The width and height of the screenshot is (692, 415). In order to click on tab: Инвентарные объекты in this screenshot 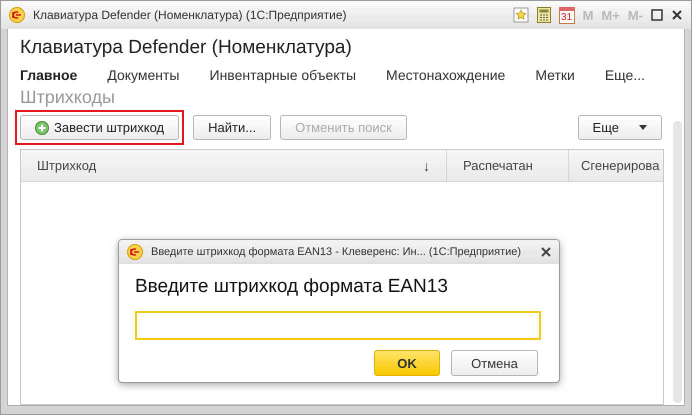, I will do `click(283, 75)`.